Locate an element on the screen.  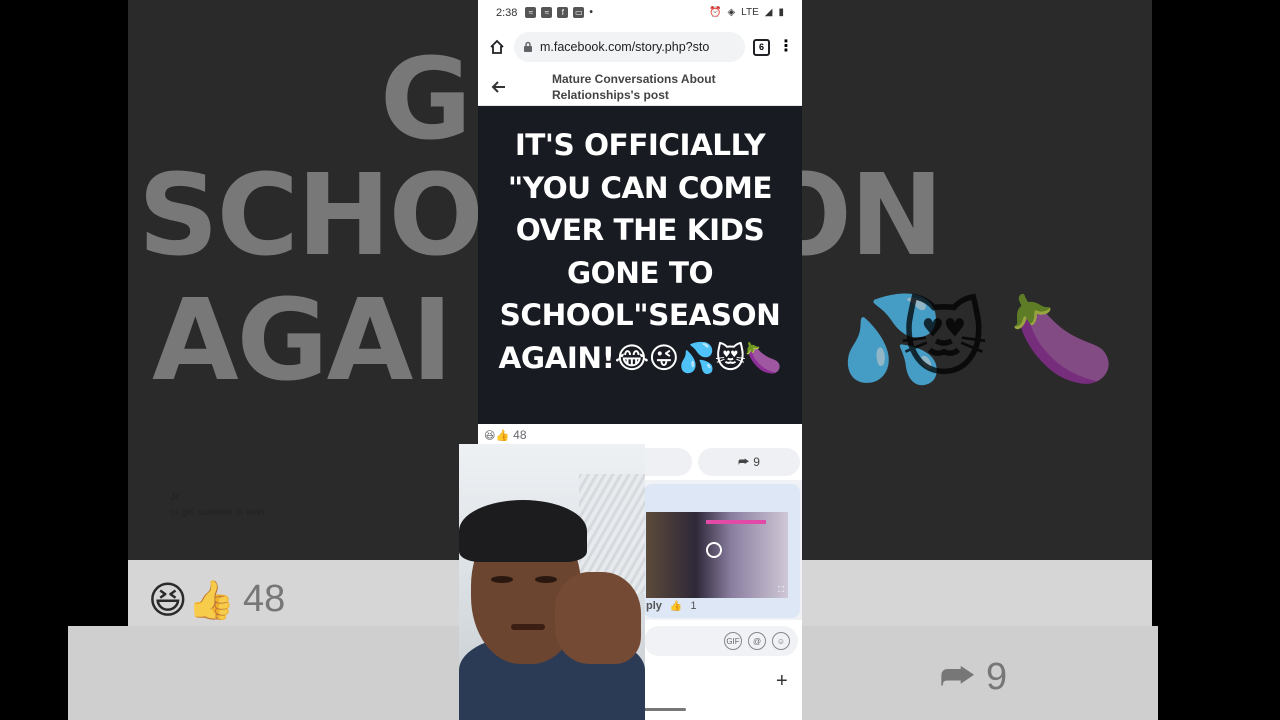
background-reactions-count: 48 is located at coordinates (264, 599).